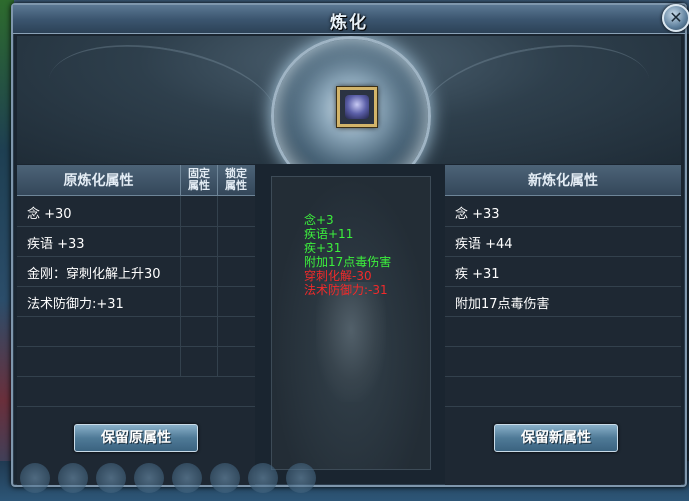  Describe the element at coordinates (484, 244) in the screenshot. I see `new-attribute-text: 疾语 +44` at that location.